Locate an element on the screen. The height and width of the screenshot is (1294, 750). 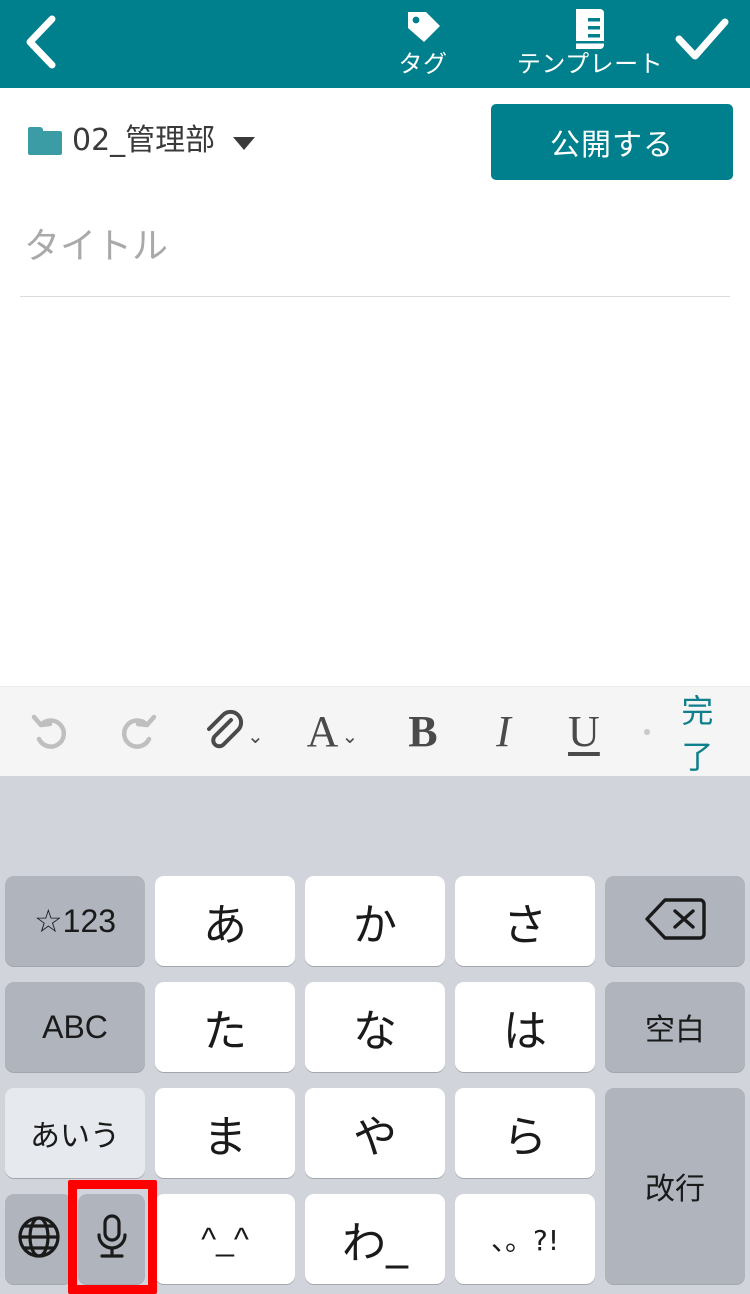
caret-down-icon is located at coordinates (244, 143).